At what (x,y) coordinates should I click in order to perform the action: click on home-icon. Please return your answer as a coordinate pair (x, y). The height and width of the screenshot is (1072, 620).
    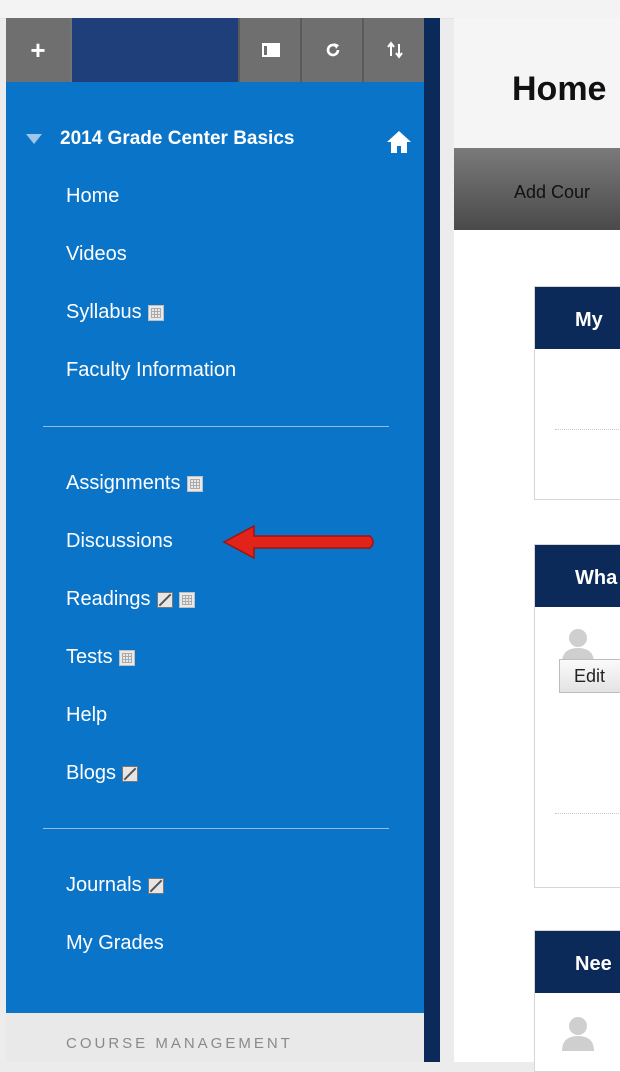
    Looking at the image, I should click on (399, 142).